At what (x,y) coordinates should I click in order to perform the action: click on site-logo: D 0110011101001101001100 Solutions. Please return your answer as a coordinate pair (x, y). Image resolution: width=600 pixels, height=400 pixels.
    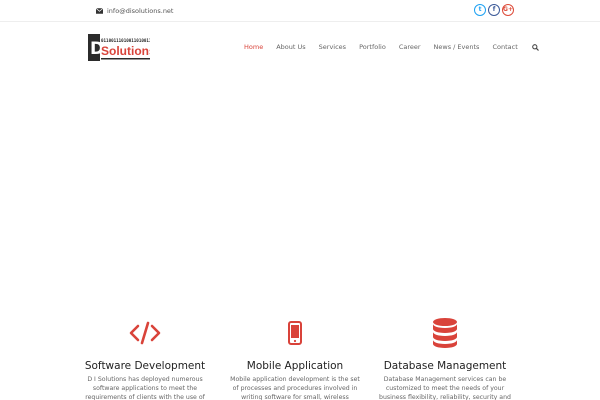
    Looking at the image, I should click on (119, 47).